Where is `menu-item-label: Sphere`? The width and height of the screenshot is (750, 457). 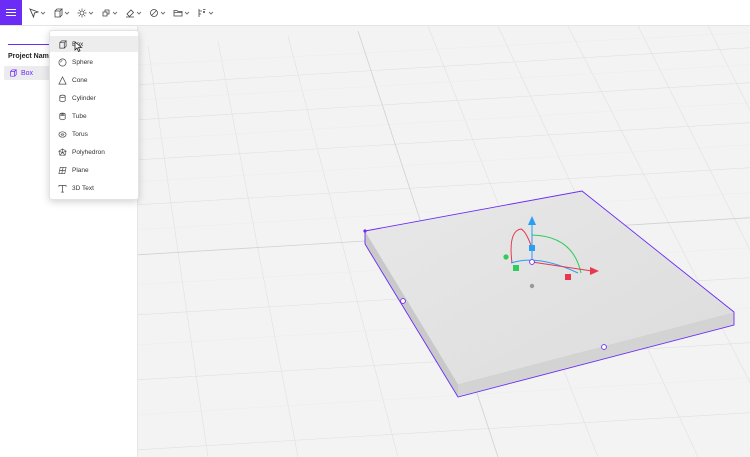
menu-item-label: Sphere is located at coordinates (82, 62).